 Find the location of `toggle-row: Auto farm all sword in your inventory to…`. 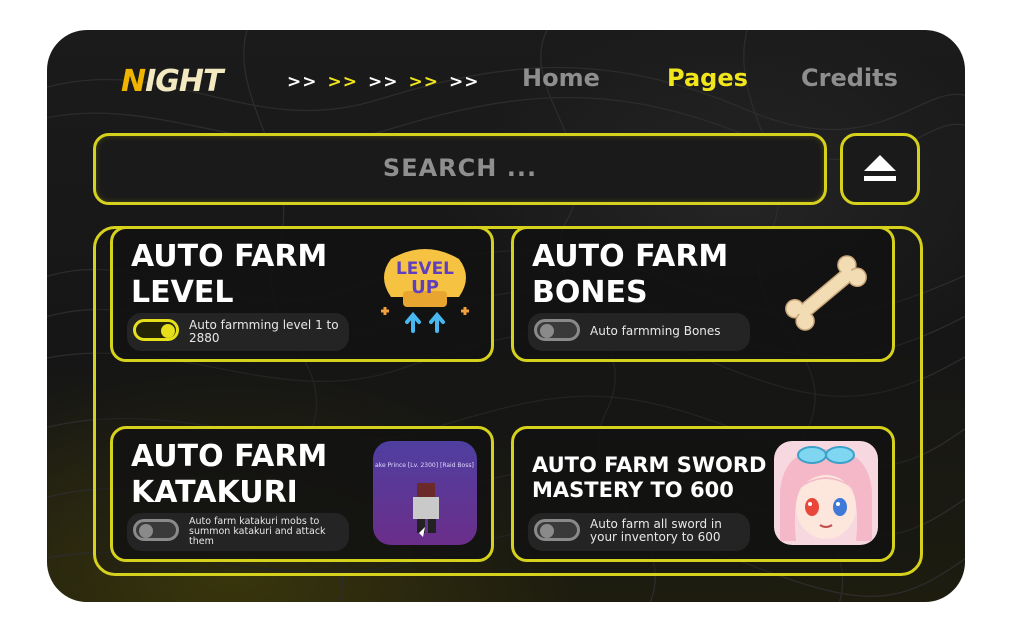

toggle-row: Auto farm all sword in your inventory to… is located at coordinates (639, 532).